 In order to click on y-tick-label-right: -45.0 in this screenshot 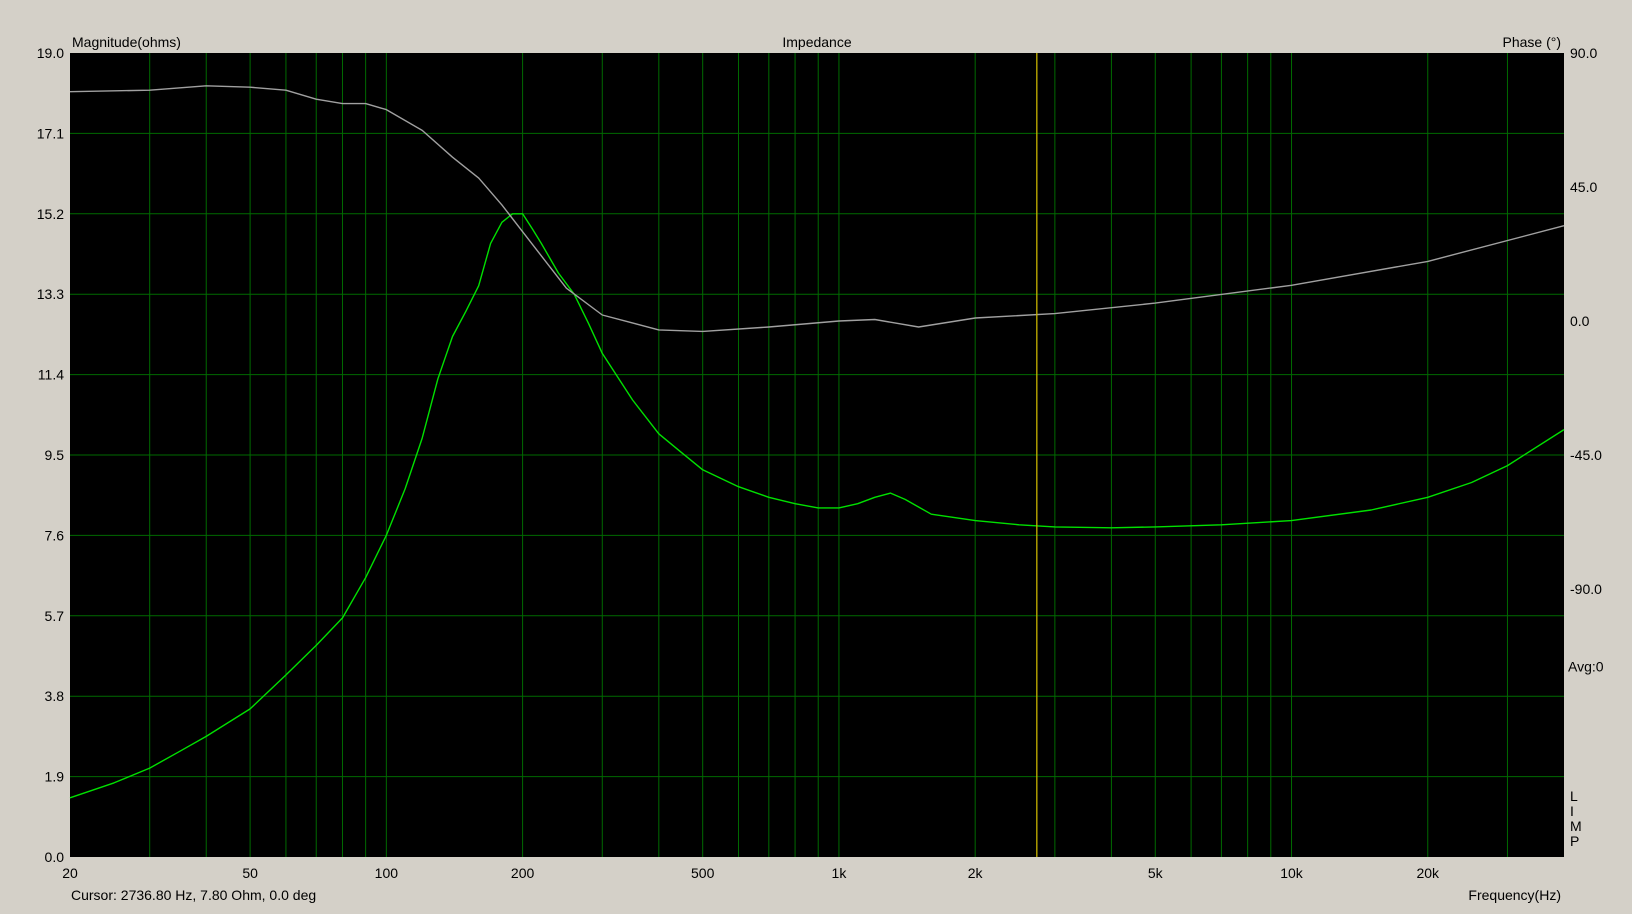, I will do `click(1586, 455)`.